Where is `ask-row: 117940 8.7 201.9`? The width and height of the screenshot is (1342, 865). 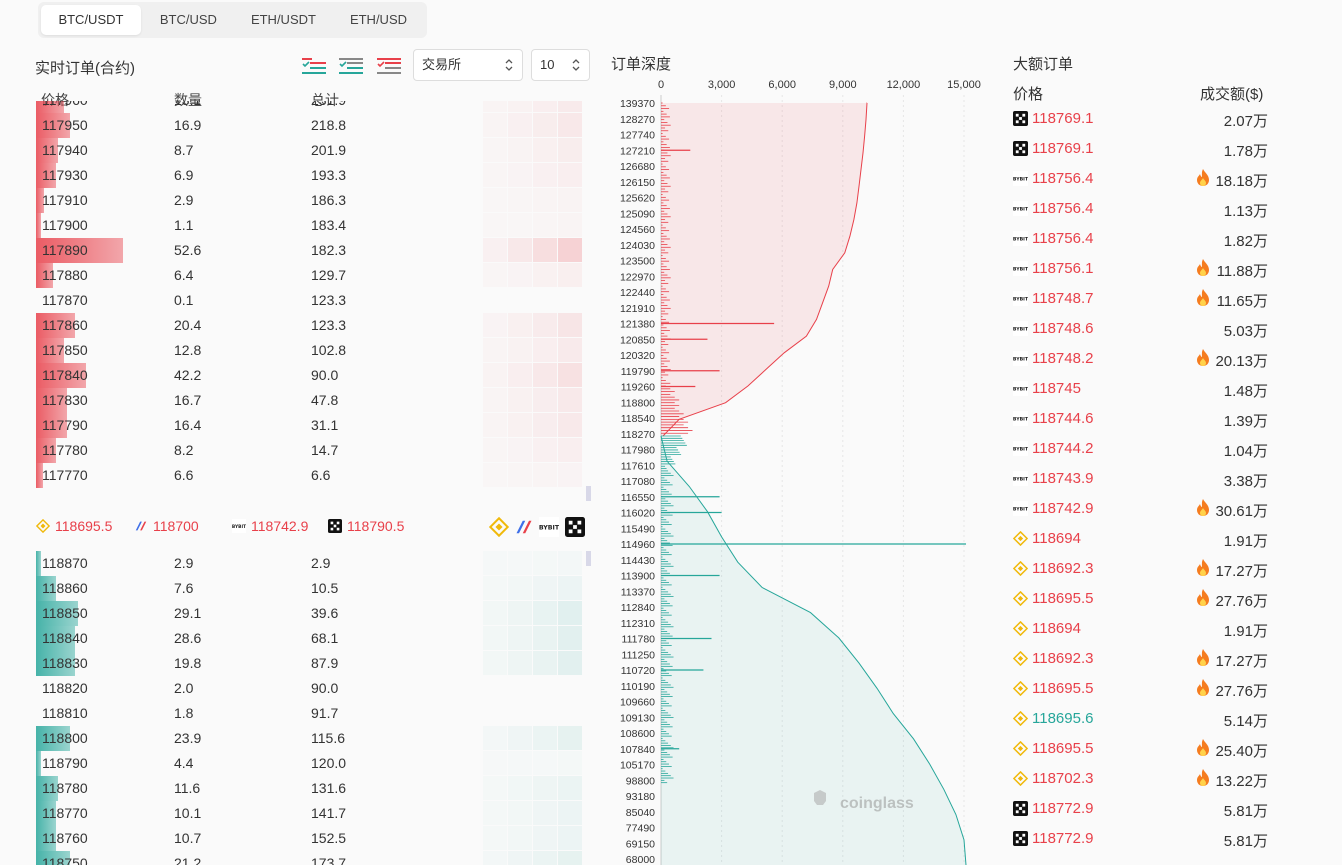
ask-row: 117940 8.7 201.9 is located at coordinates (316, 150).